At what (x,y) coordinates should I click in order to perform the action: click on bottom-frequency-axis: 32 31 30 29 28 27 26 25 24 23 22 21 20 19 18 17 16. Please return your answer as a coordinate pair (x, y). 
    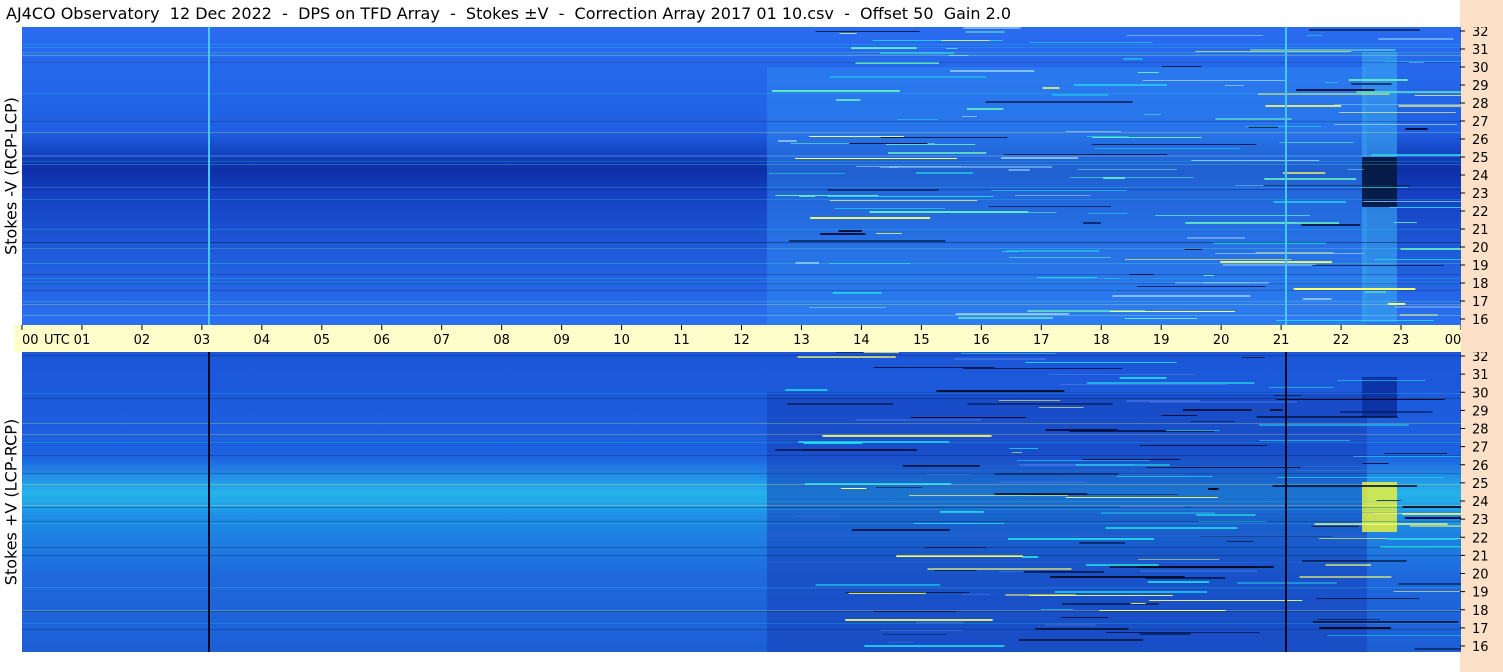
    Looking at the image, I should click on (1474, 502).